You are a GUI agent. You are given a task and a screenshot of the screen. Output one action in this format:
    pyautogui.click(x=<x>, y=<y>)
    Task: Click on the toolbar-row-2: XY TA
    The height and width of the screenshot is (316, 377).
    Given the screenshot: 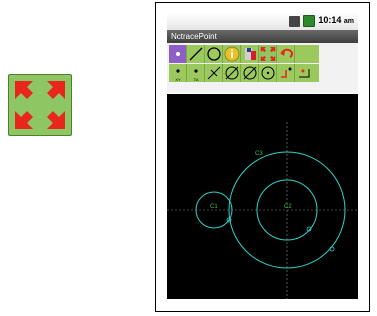 What is the action you would take?
    pyautogui.click(x=244, y=73)
    